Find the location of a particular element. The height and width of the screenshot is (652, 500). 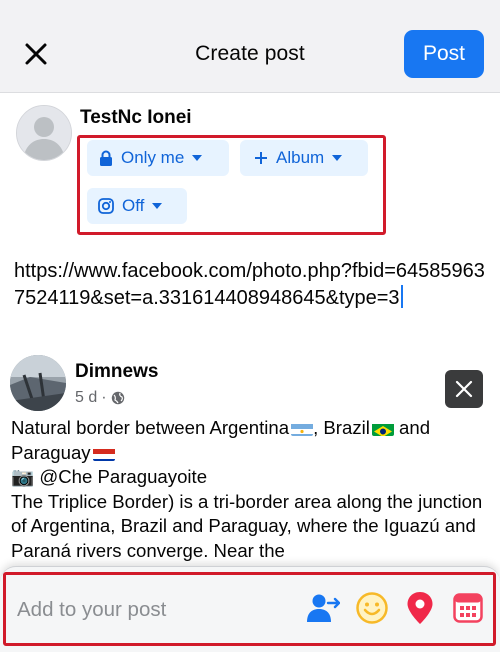

privacy-selector: Only me is located at coordinates (158, 158).